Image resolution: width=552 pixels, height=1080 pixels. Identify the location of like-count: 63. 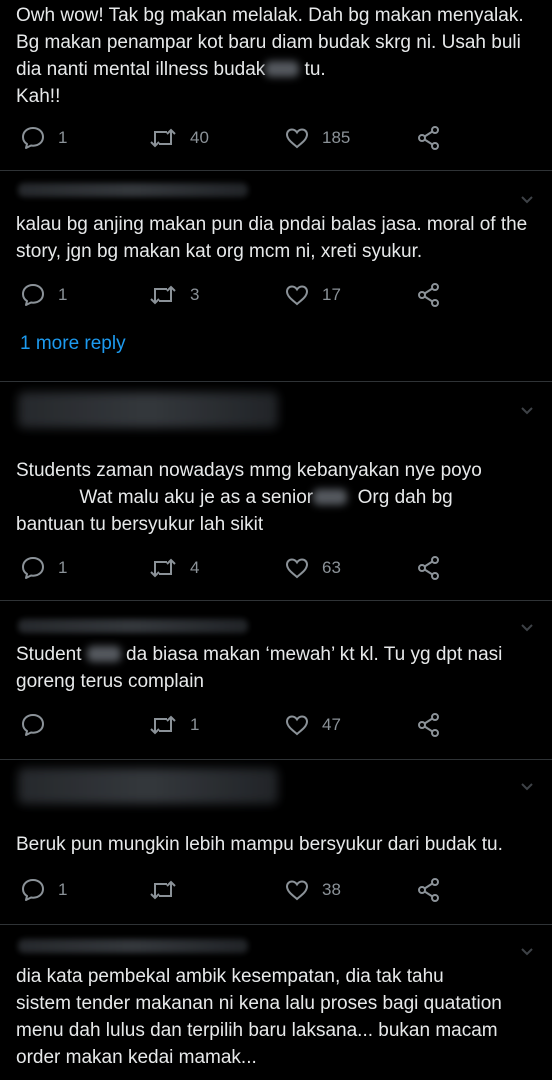
(331, 567).